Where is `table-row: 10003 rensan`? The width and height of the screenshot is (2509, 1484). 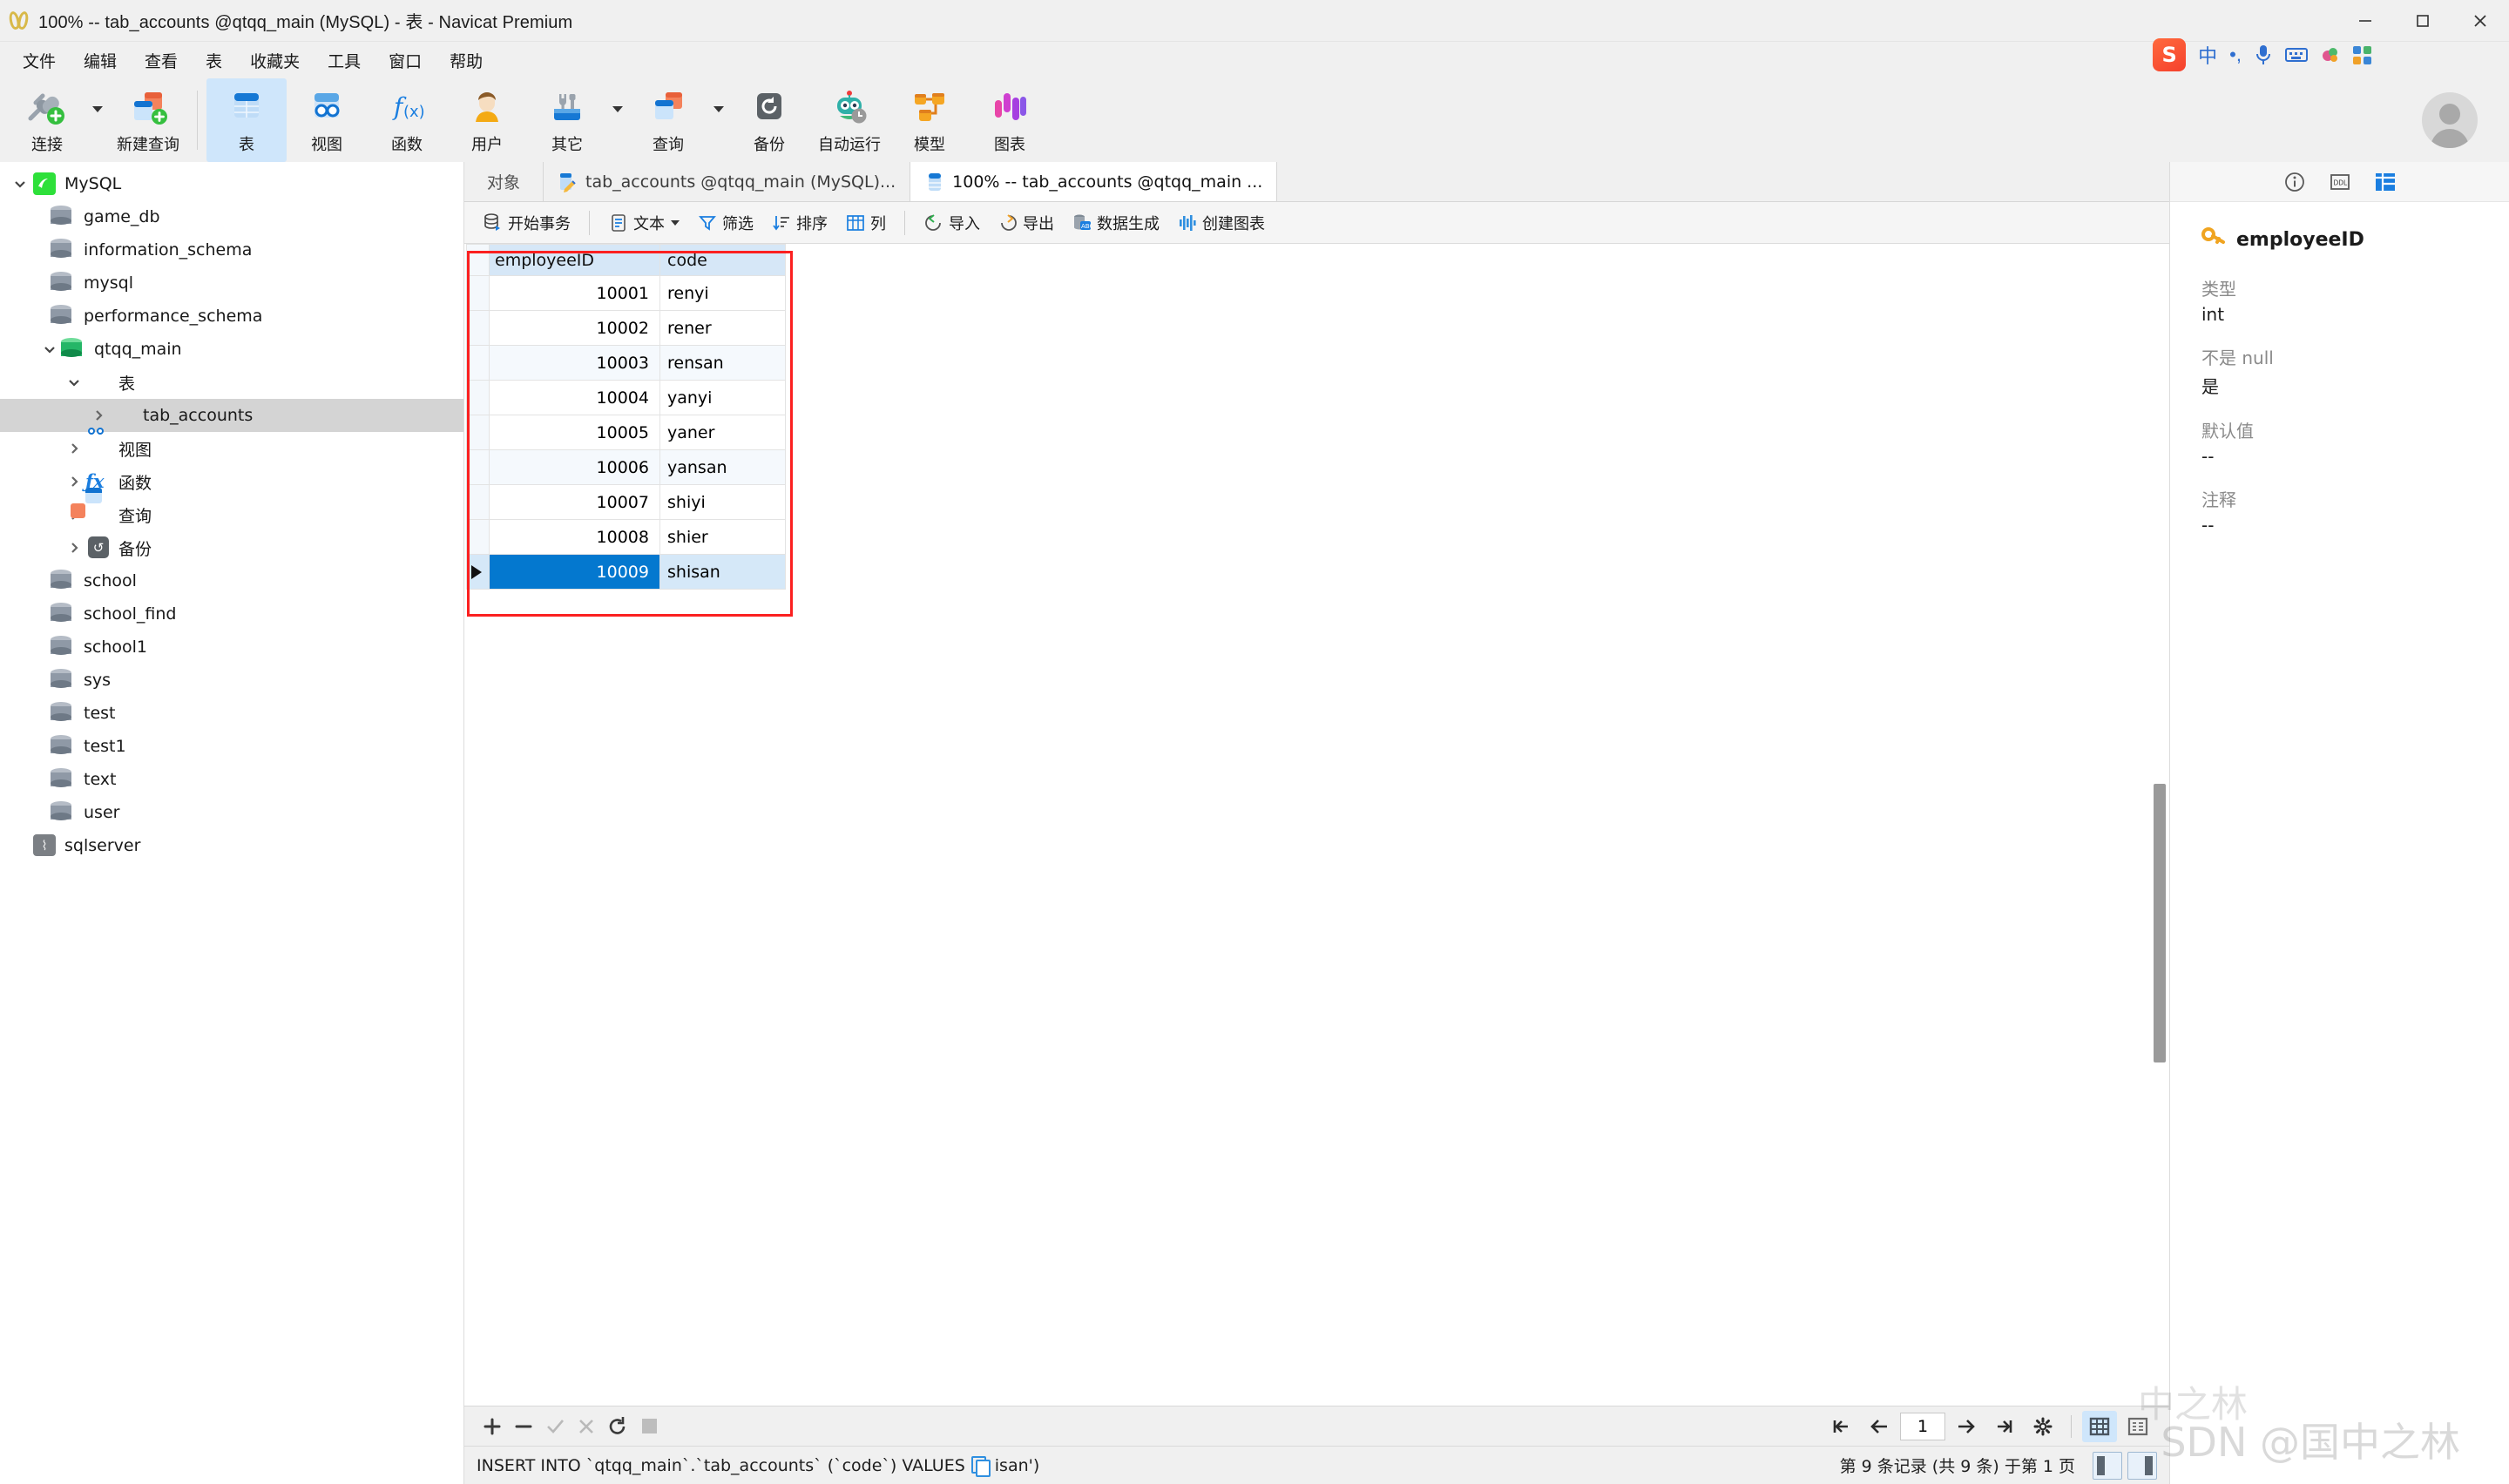
table-row: 10003 rensan is located at coordinates (626, 363).